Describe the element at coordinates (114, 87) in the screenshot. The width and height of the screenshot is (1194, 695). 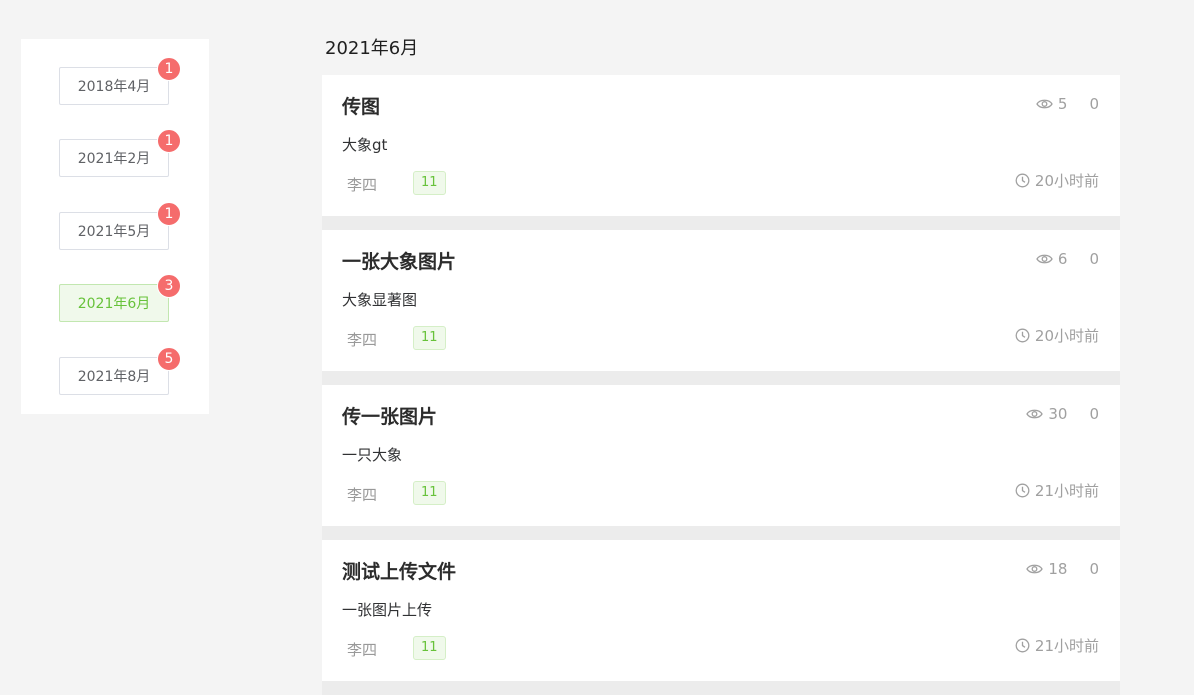
I see `month-label: 2018年4月` at that location.